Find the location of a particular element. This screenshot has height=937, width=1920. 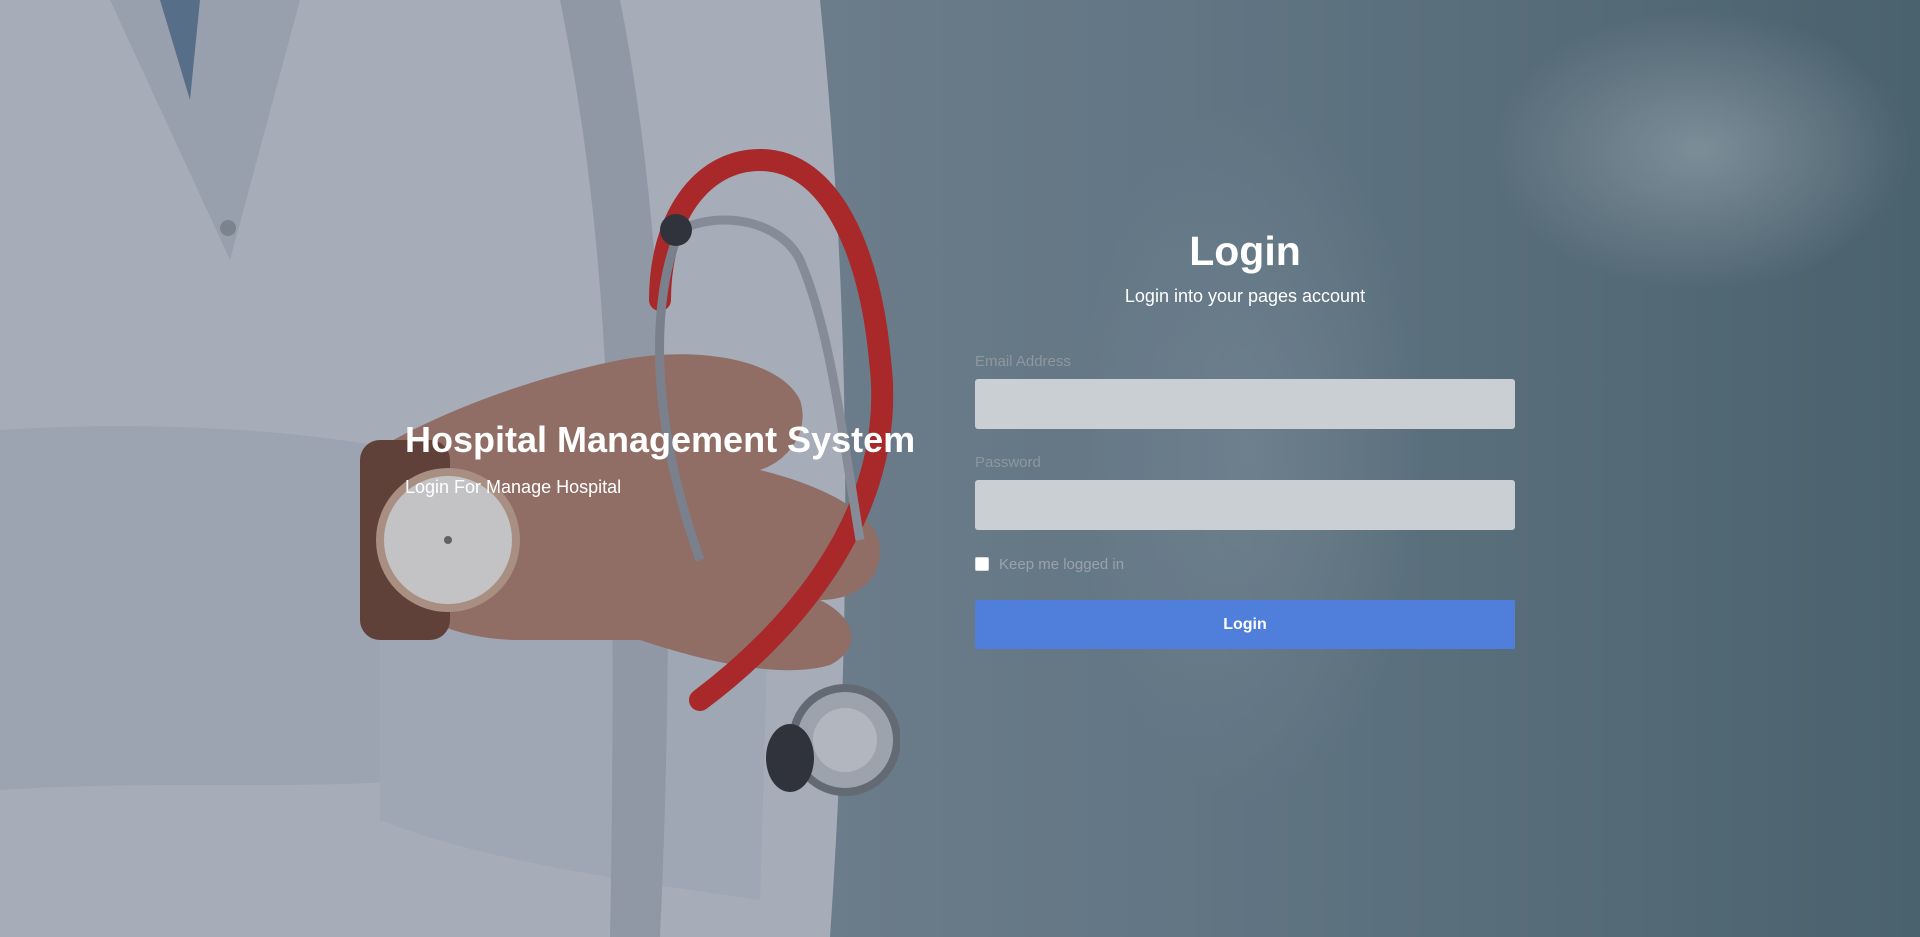

login-subtitle: Login into your pages account is located at coordinates (1245, 296).